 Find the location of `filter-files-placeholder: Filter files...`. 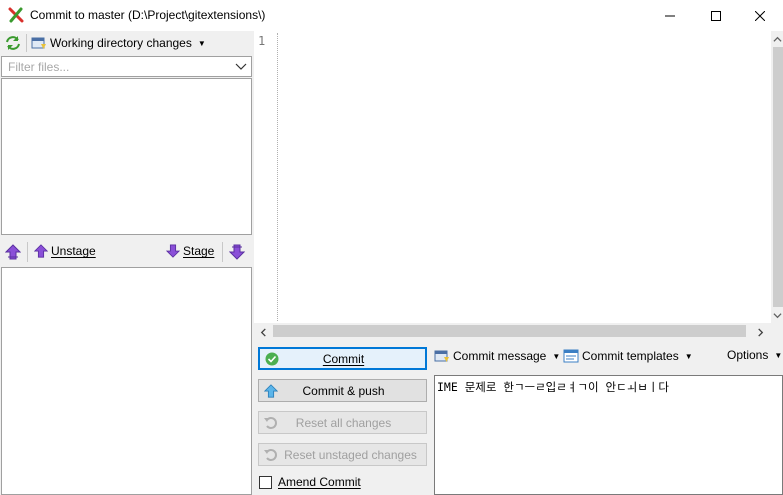

filter-files-placeholder: Filter files... is located at coordinates (39, 67).